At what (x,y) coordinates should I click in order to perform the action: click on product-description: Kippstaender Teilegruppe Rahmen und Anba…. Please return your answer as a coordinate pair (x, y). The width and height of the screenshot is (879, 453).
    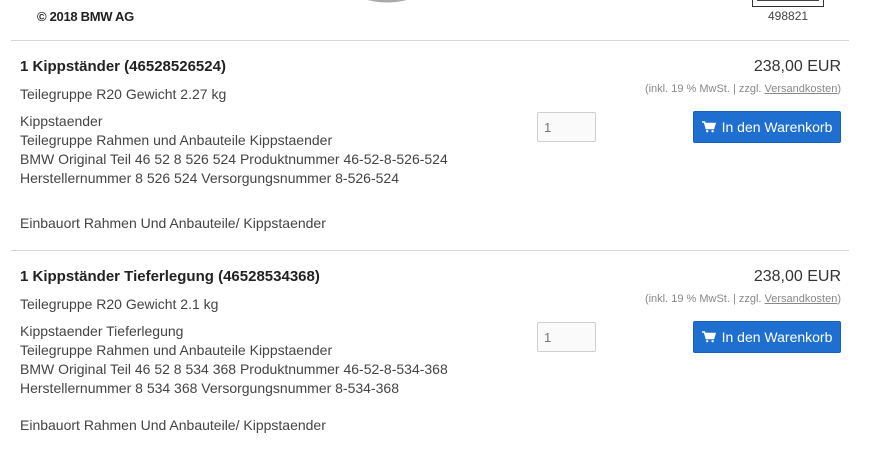
    Looking at the image, I should click on (234, 150).